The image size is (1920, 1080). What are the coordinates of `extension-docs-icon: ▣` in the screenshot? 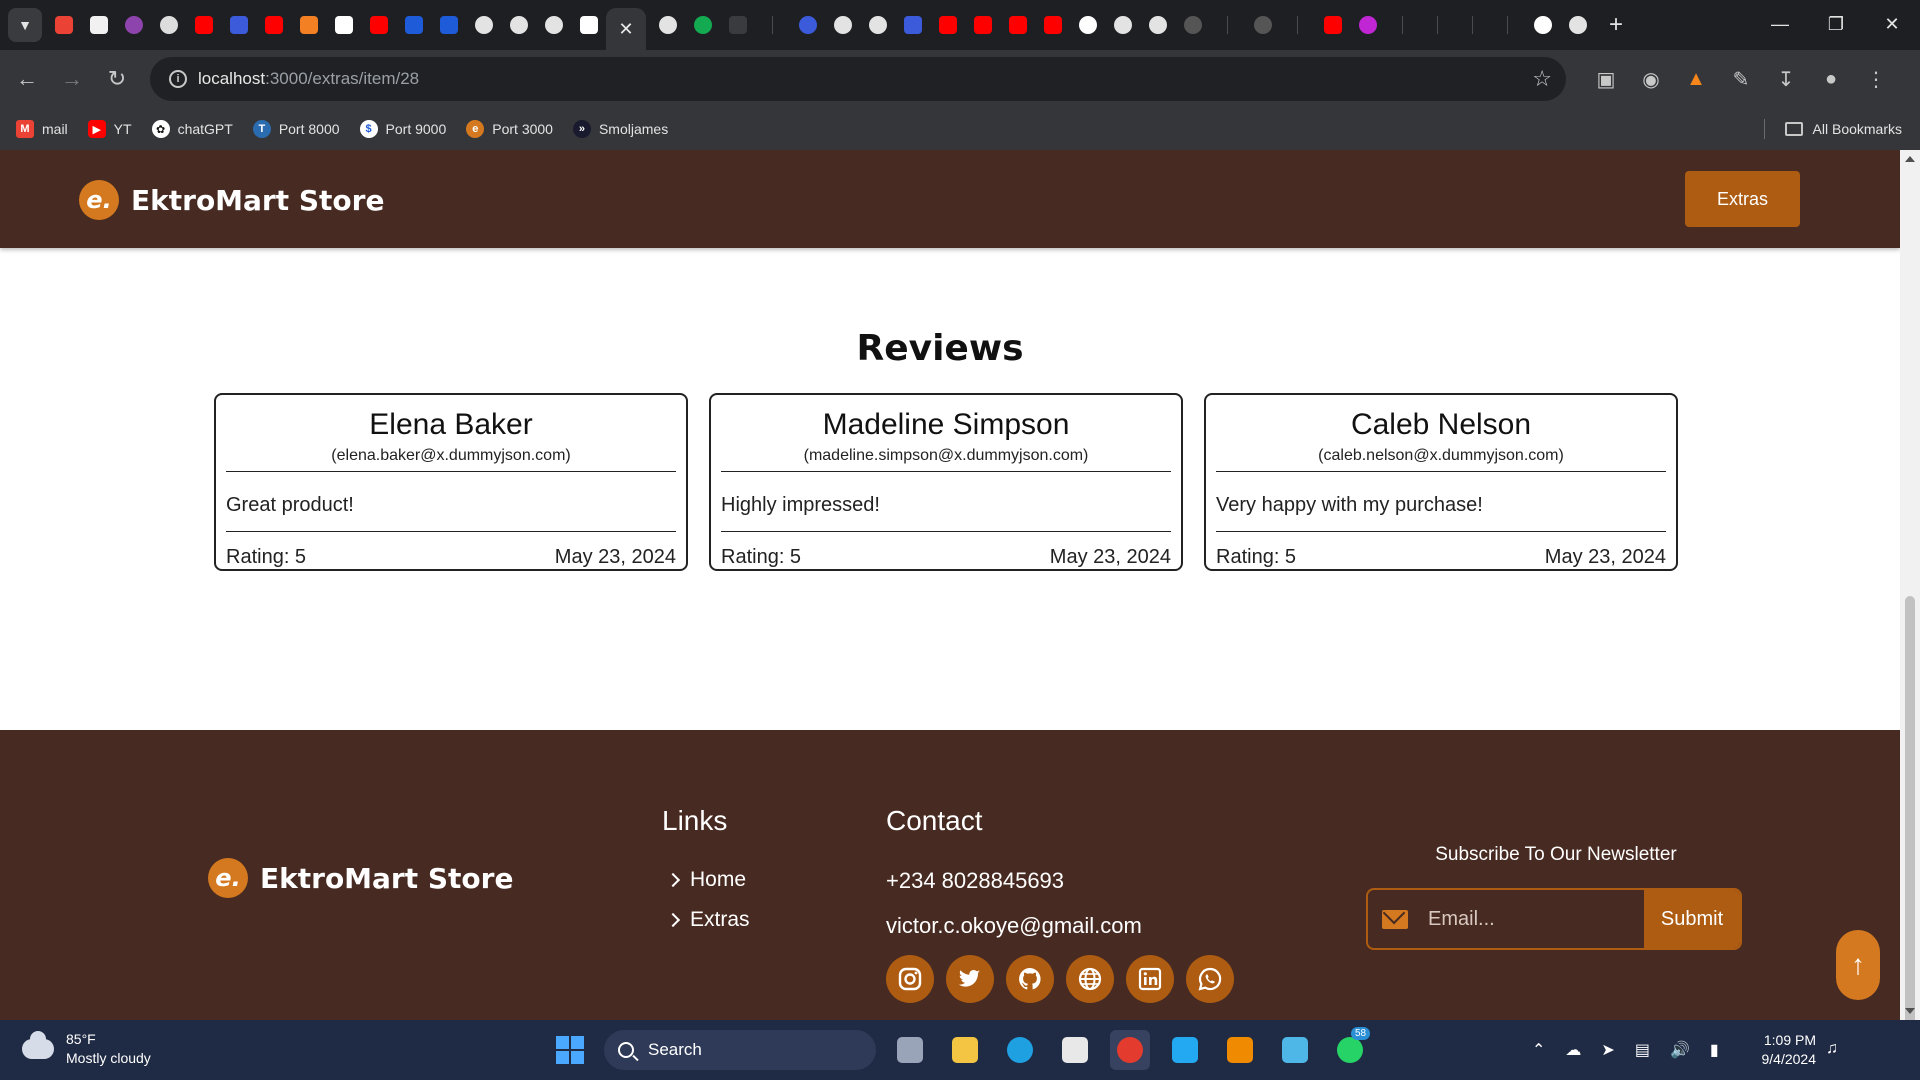 It's located at (1606, 79).